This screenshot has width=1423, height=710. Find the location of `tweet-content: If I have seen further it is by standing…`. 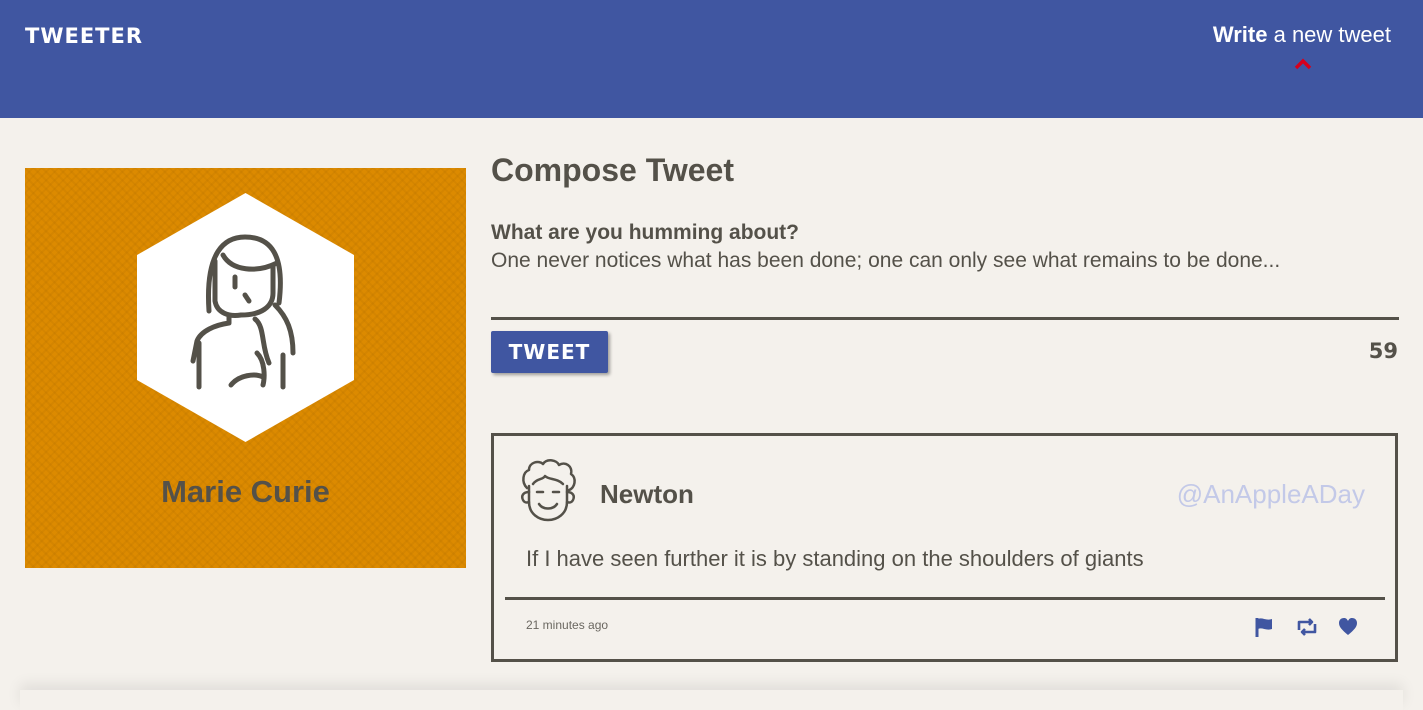

tweet-content: If I have seen further it is by standing… is located at coordinates (835, 558).